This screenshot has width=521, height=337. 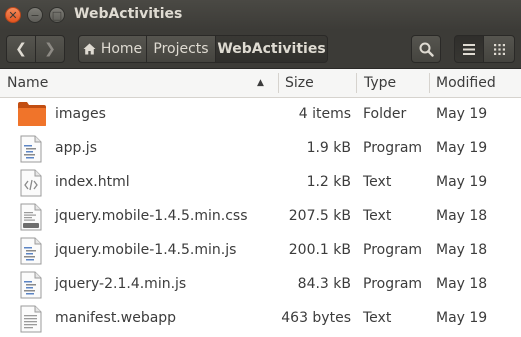 I want to click on file-type: Folder, so click(x=385, y=114).